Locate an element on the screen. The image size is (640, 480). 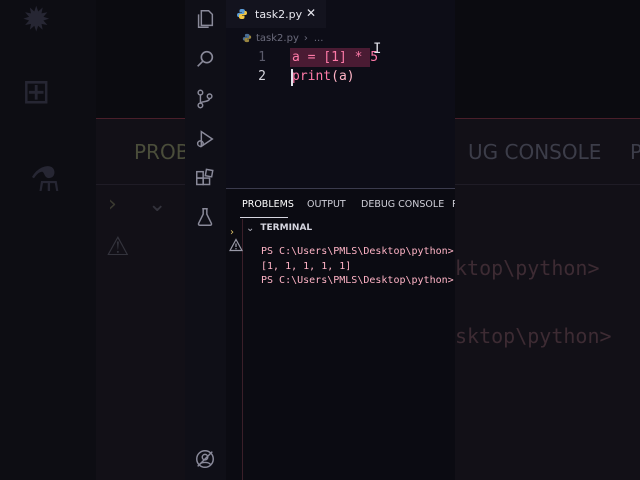
code-line-2: 2 print(a) is located at coordinates (340, 77).